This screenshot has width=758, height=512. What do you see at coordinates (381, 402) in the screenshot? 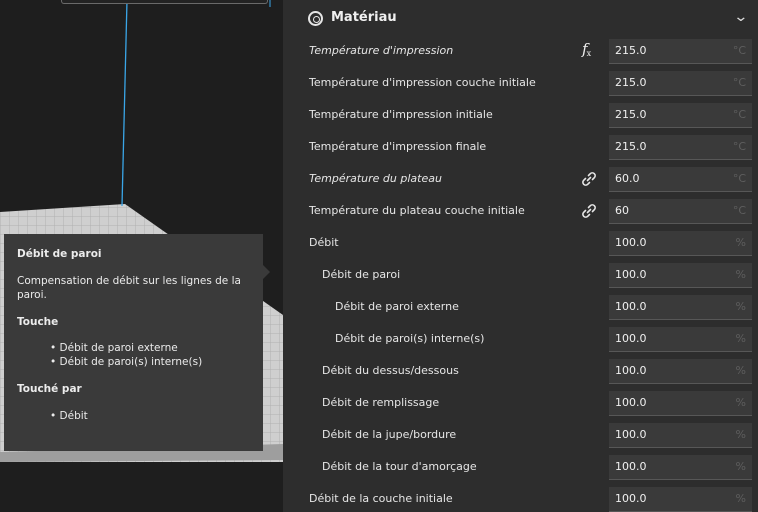
I see `setting-label: Débit de remplissage` at bounding box center [381, 402].